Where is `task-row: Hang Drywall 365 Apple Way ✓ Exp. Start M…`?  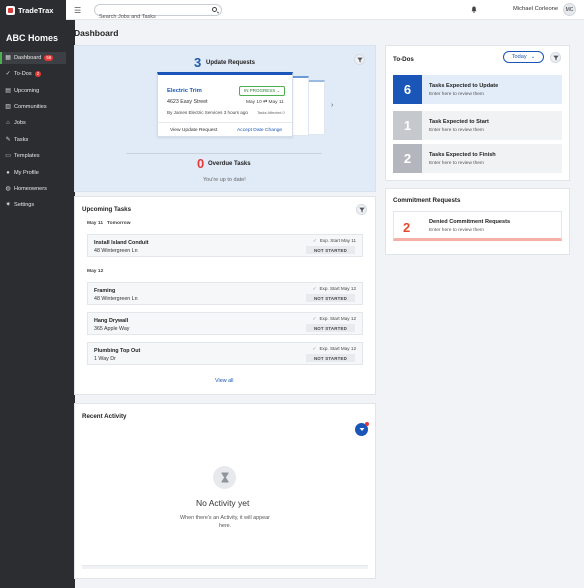 task-row: Hang Drywall 365 Apple Way ✓ Exp. Start M… is located at coordinates (225, 323).